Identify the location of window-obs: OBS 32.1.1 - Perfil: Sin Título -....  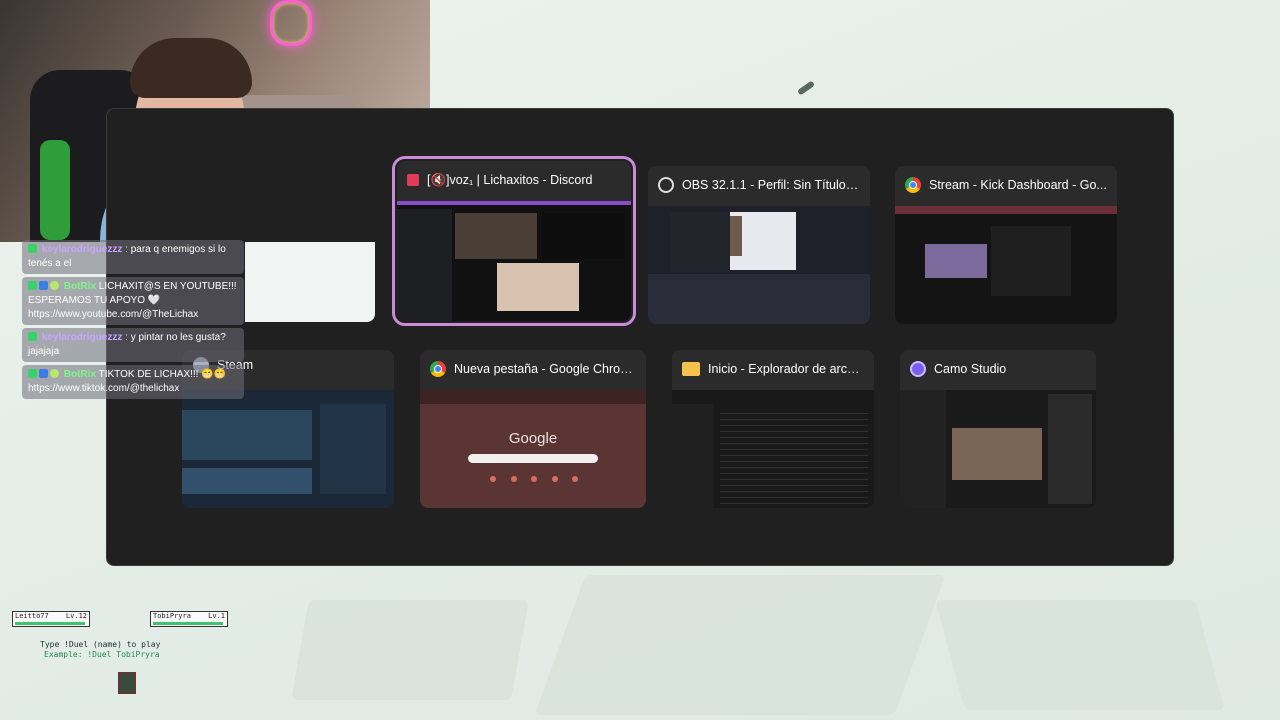
(759, 245).